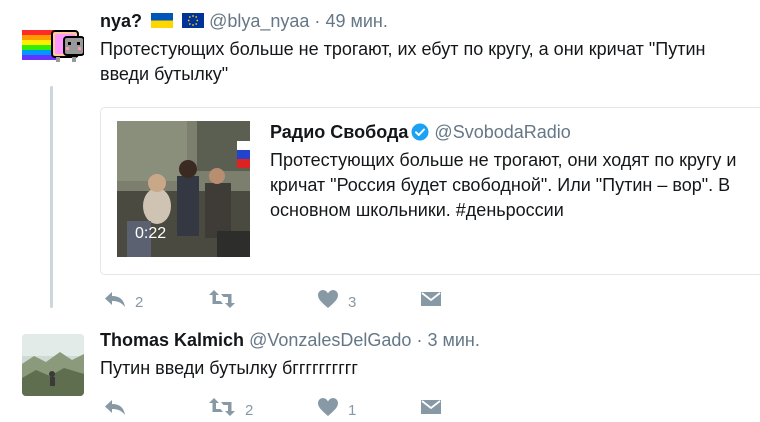 The width and height of the screenshot is (760, 422). Describe the element at coordinates (183, 189) in the screenshot. I see `video-thumbnail: 0:22` at that location.